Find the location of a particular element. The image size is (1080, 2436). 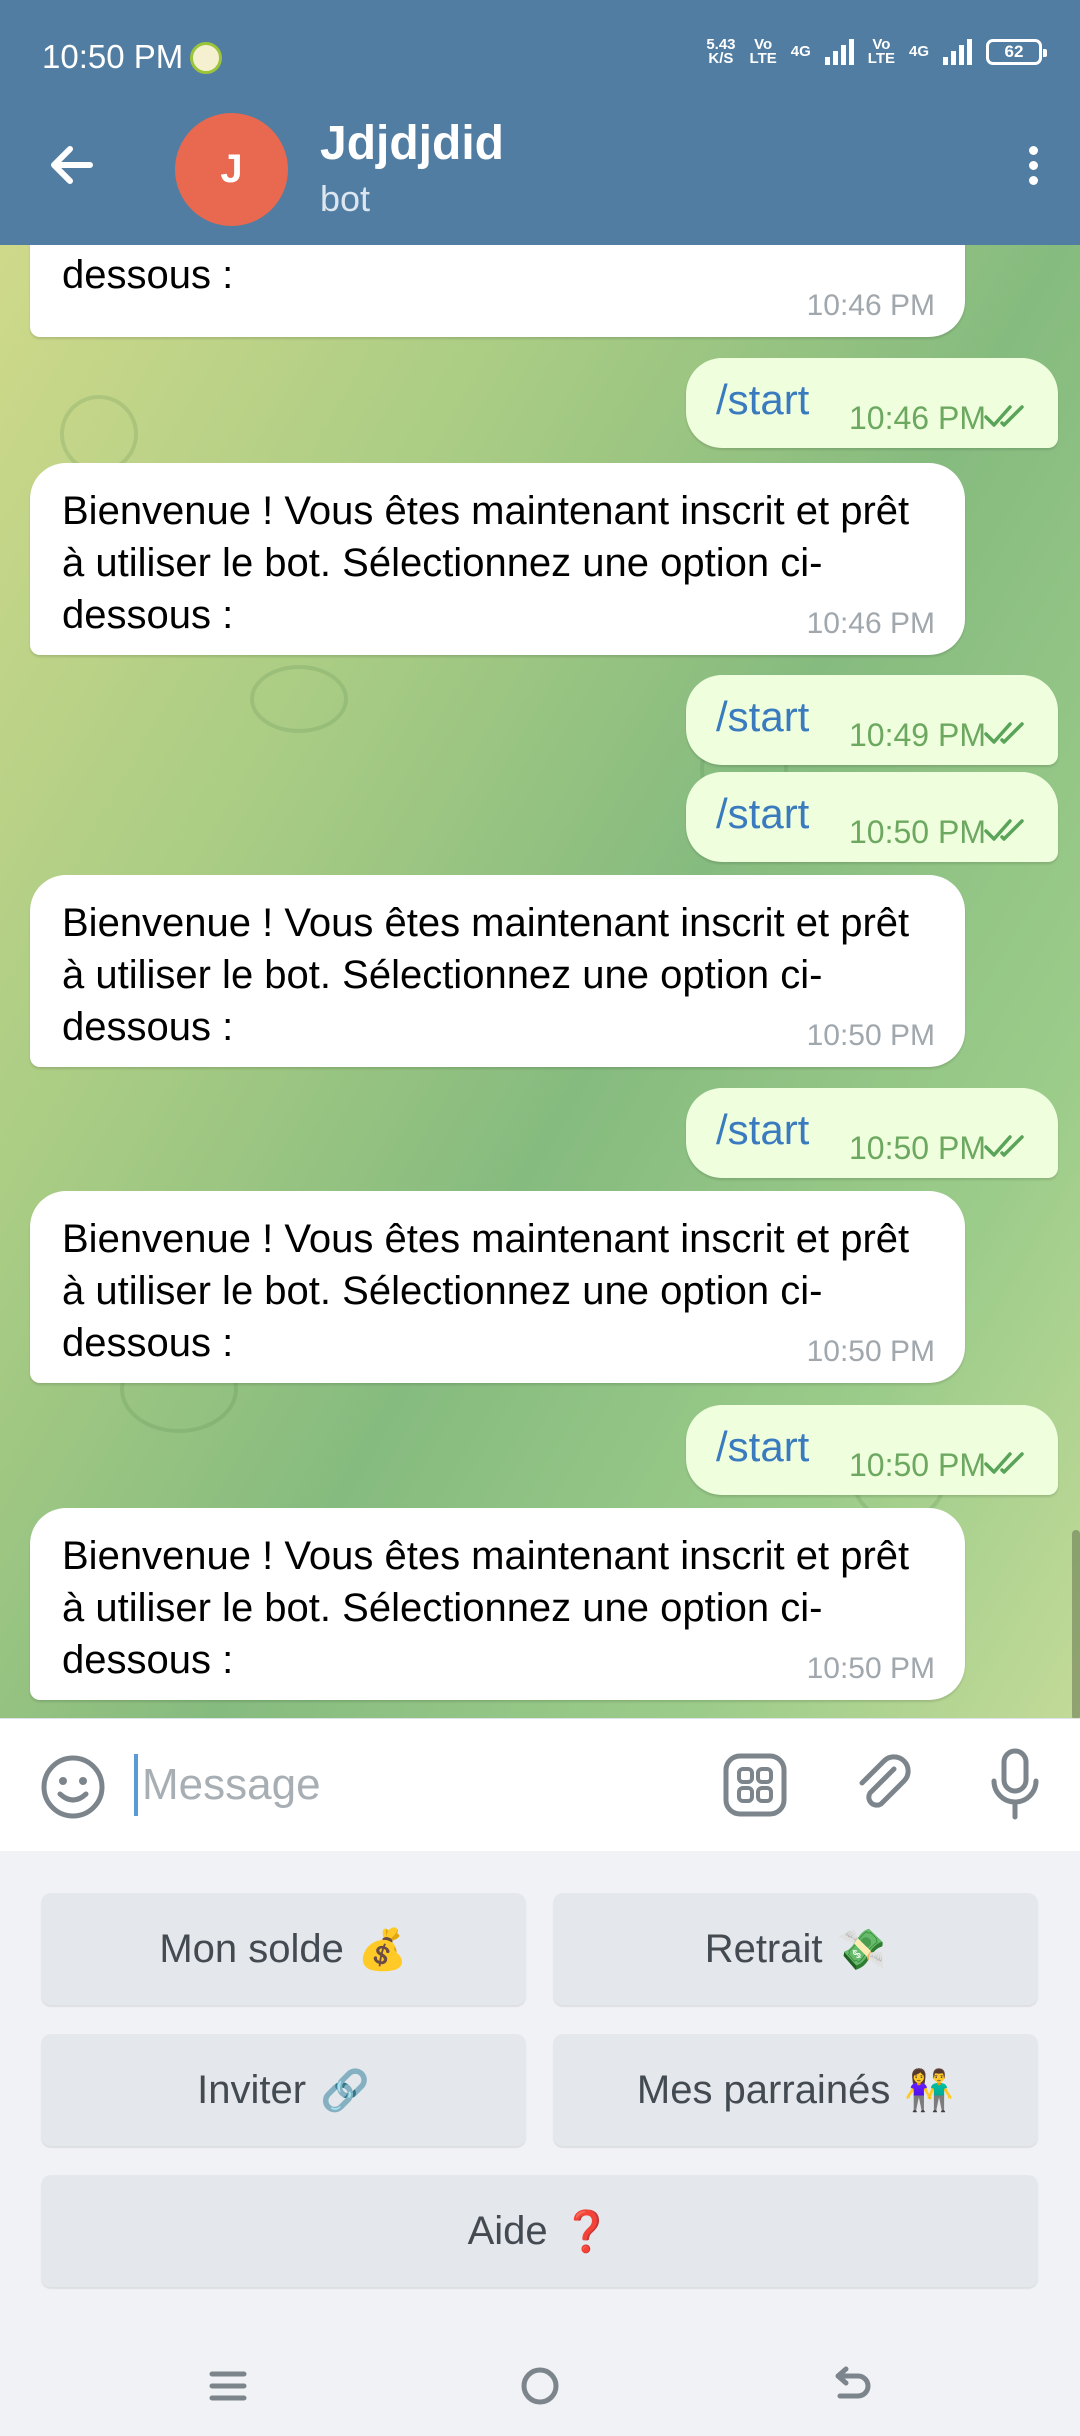

network-type: 4G is located at coordinates (800, 51).